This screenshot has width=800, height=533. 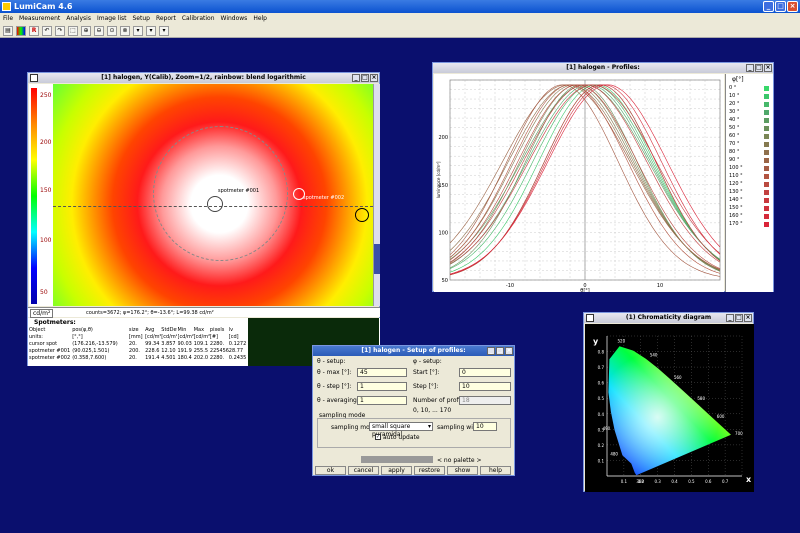 What do you see at coordinates (751, 177) in the screenshot?
I see `legend-item: 110 °` at bounding box center [751, 177].